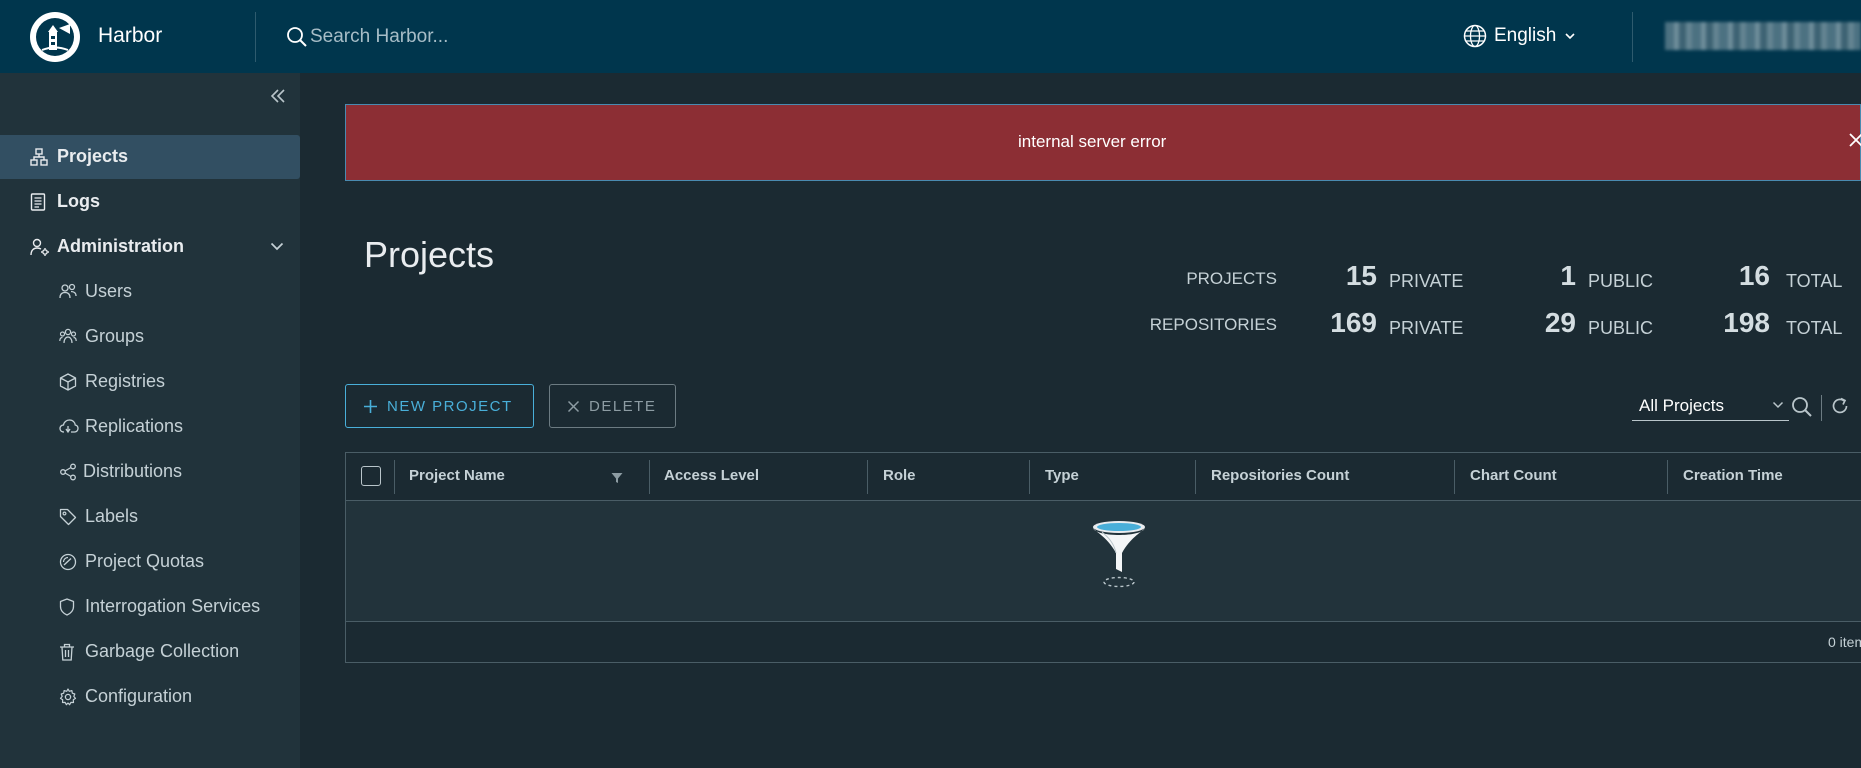  What do you see at coordinates (150, 562) in the screenshot?
I see `sidebar-item-project-quotas: Project Quotas` at bounding box center [150, 562].